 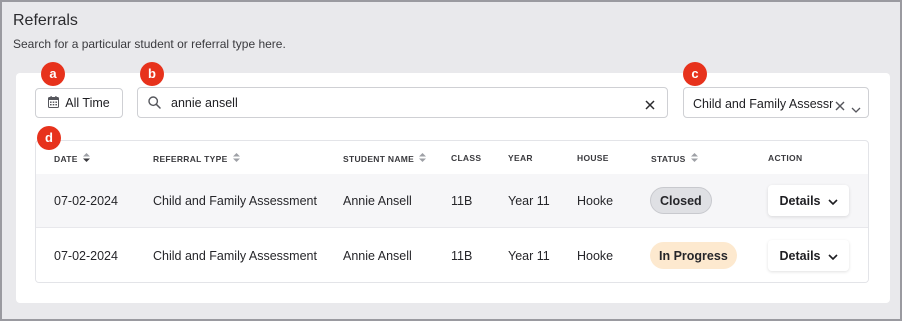 I want to click on referral-type-selected: Child and Family Assessment, so click(x=763, y=104).